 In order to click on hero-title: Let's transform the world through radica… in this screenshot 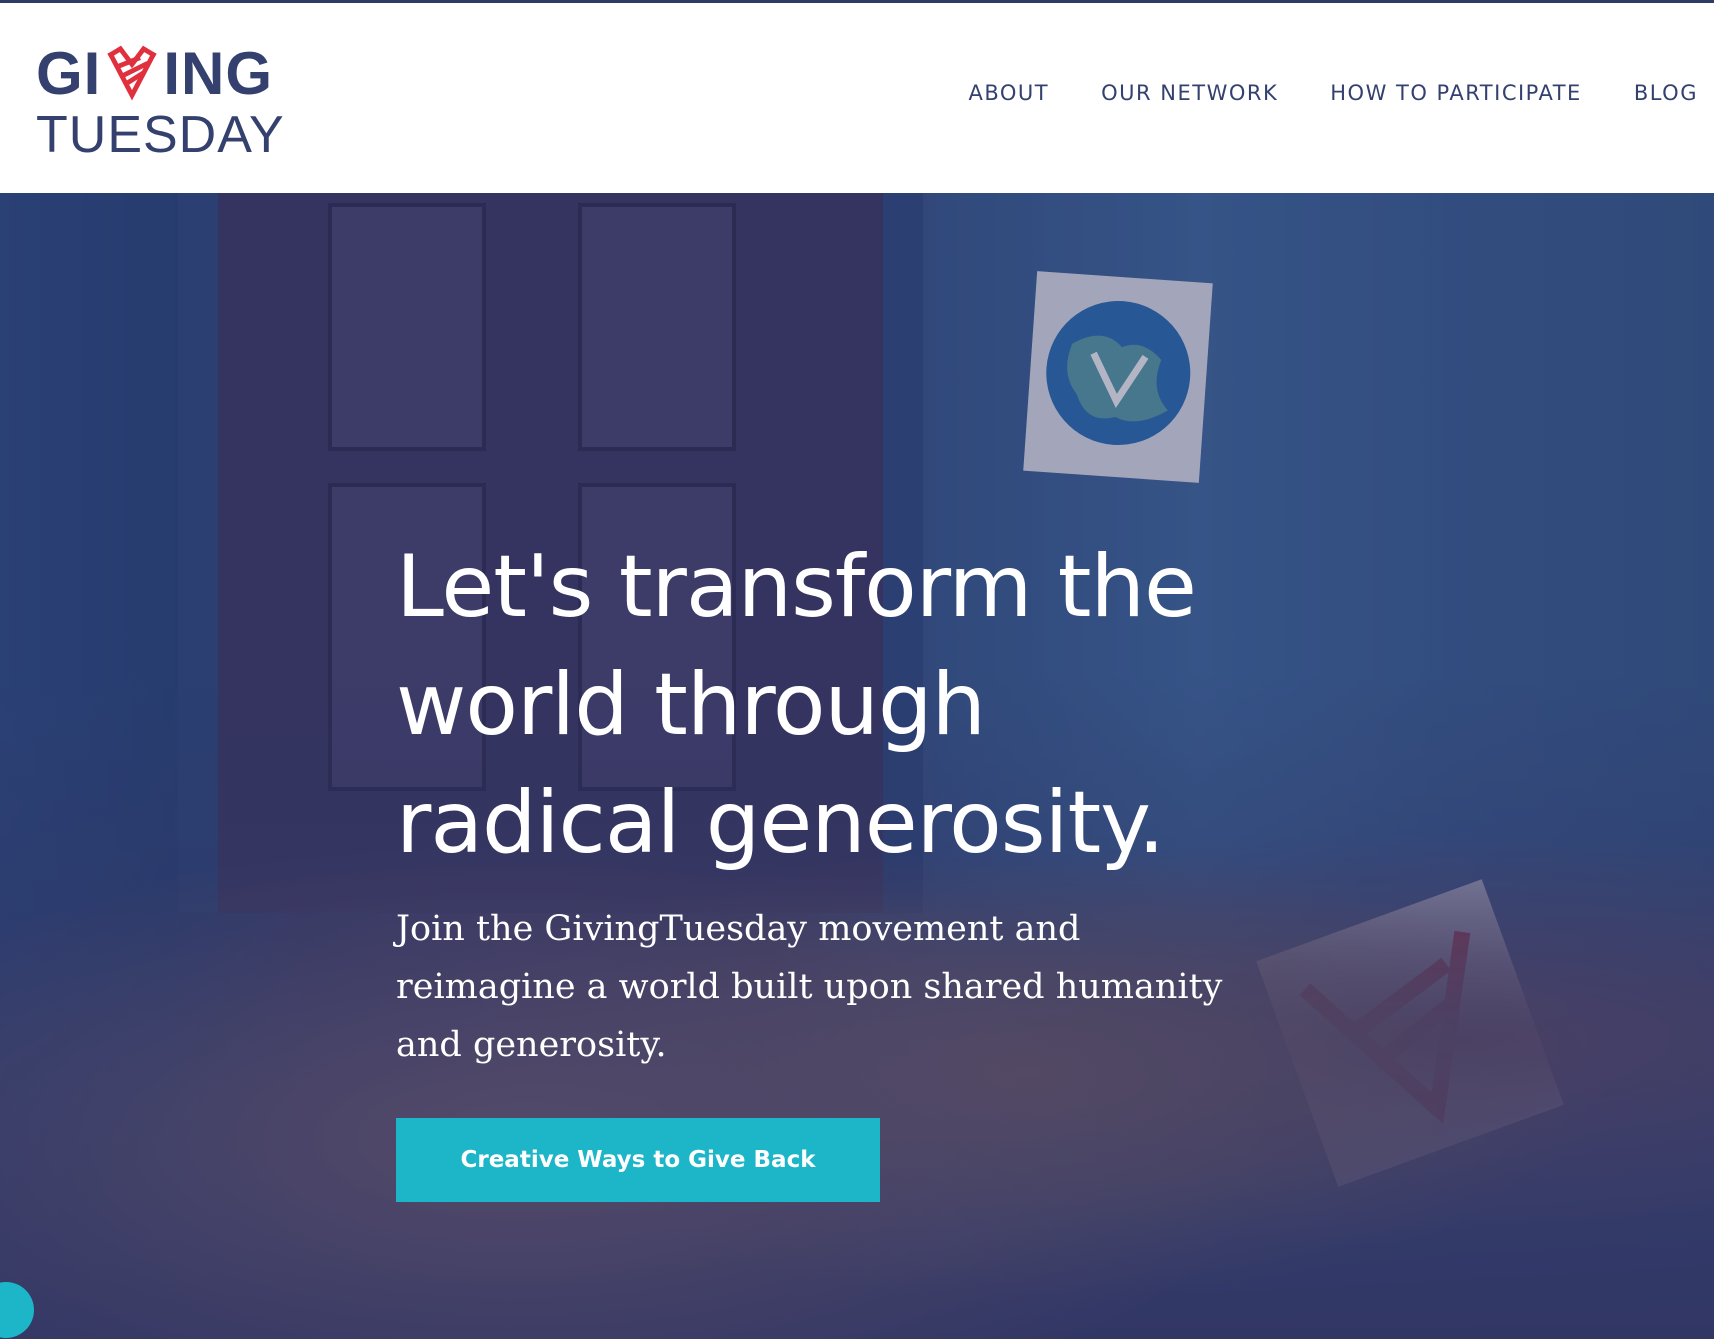, I will do `click(796, 705)`.